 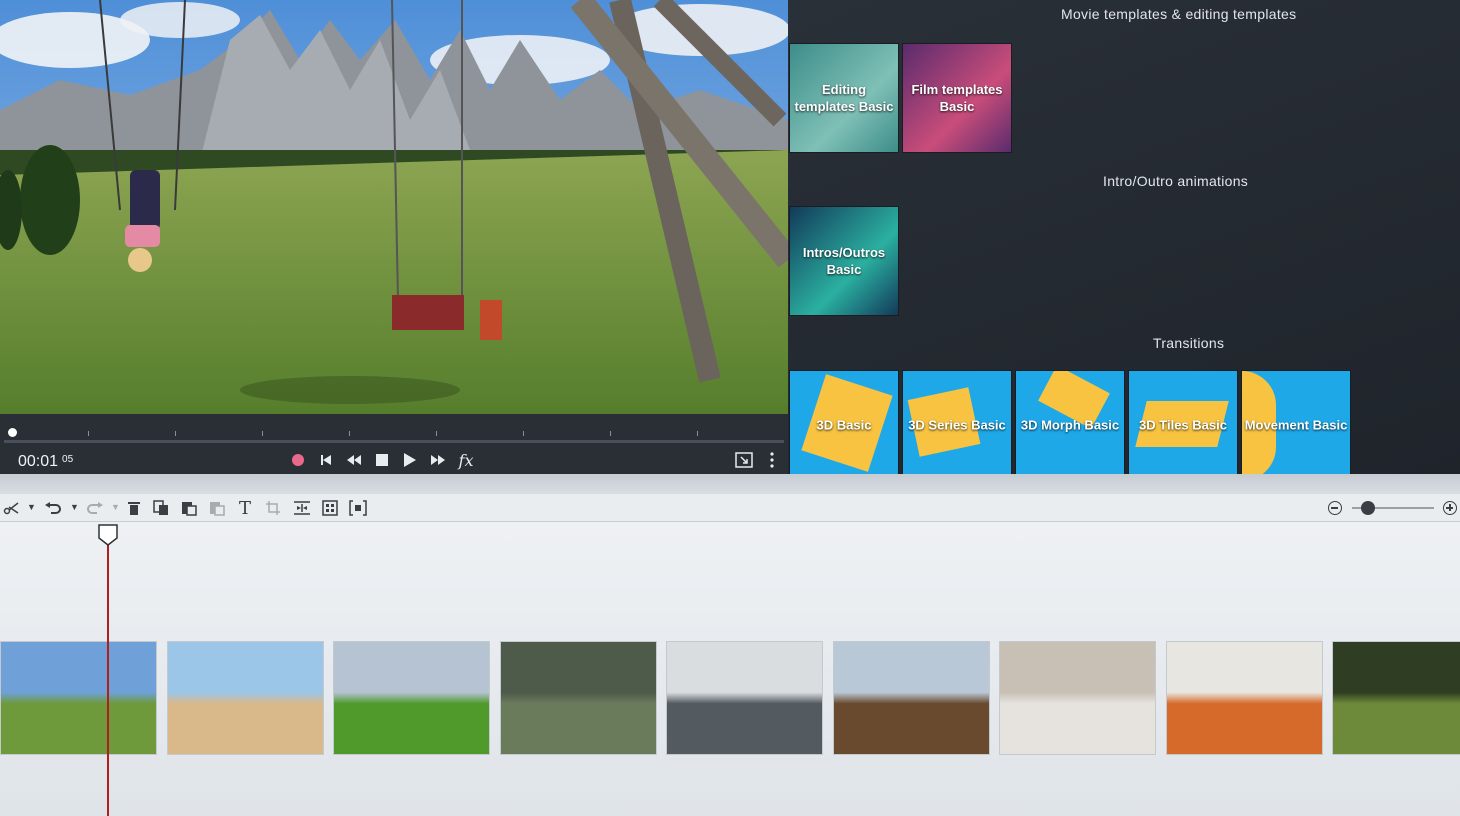 What do you see at coordinates (1183, 425) in the screenshot?
I see `template-tile-label: 3D Tiles Basic` at bounding box center [1183, 425].